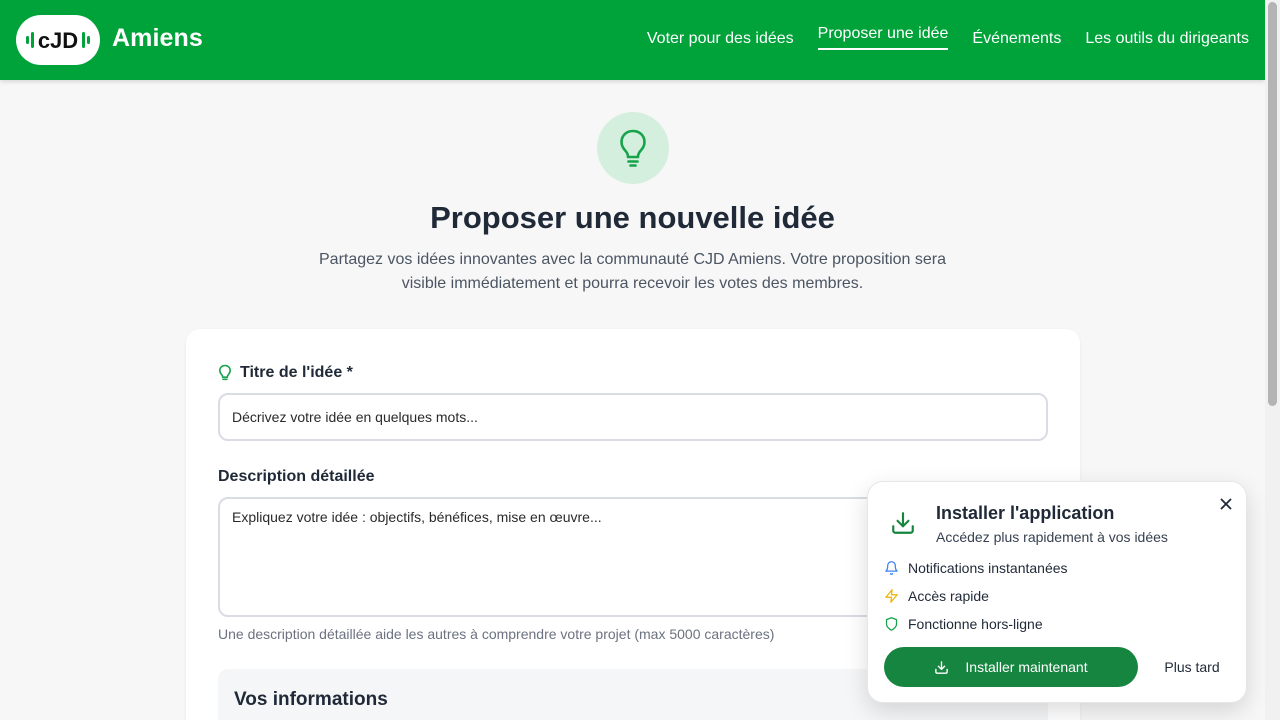 The height and width of the screenshot is (720, 1280). Describe the element at coordinates (1192, 667) in the screenshot. I see `later-button: Plus tard` at that location.